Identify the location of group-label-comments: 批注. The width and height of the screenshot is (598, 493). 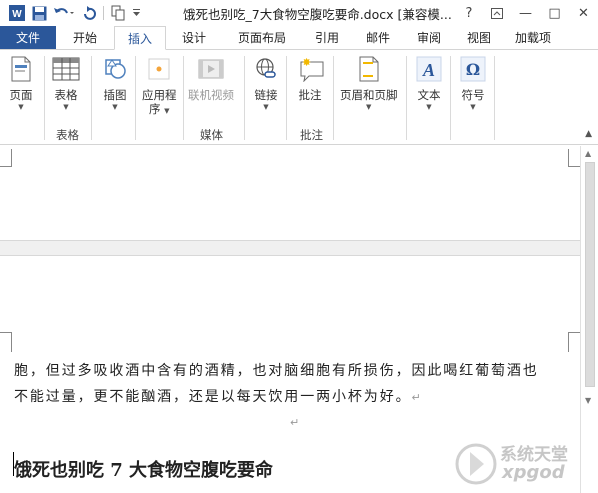
(311, 135).